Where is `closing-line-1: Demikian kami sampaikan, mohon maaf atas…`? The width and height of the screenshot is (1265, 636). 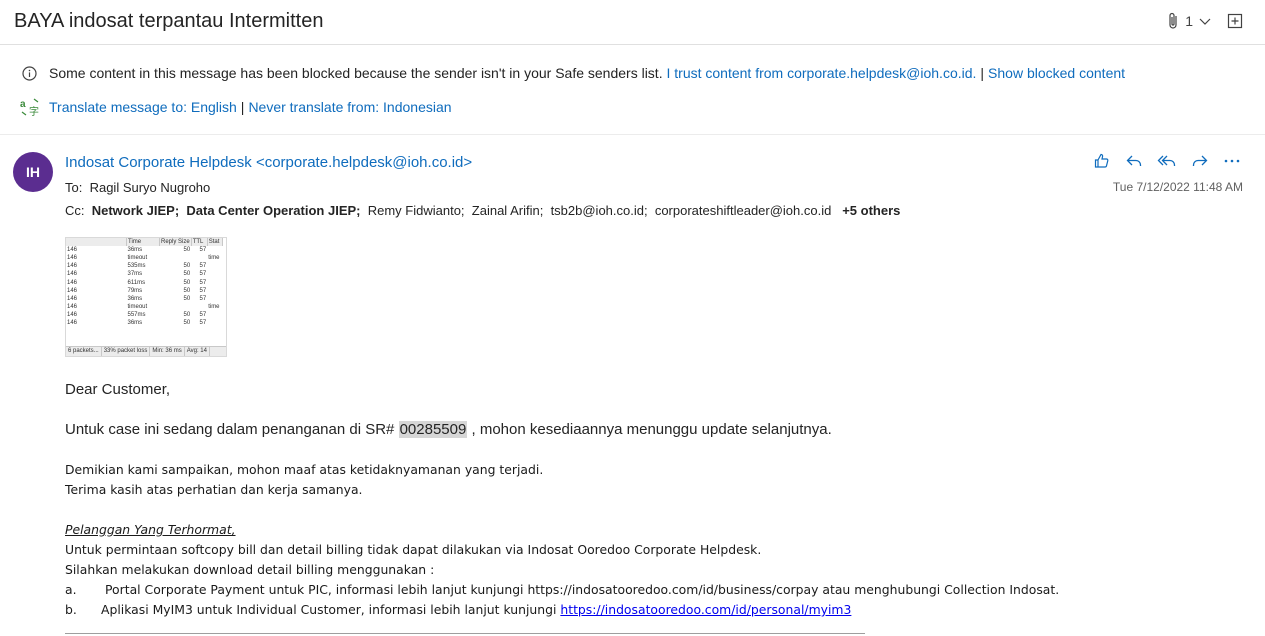
closing-line-1: Demikian kami sampaikan, mohon maaf atas… is located at coordinates (304, 469).